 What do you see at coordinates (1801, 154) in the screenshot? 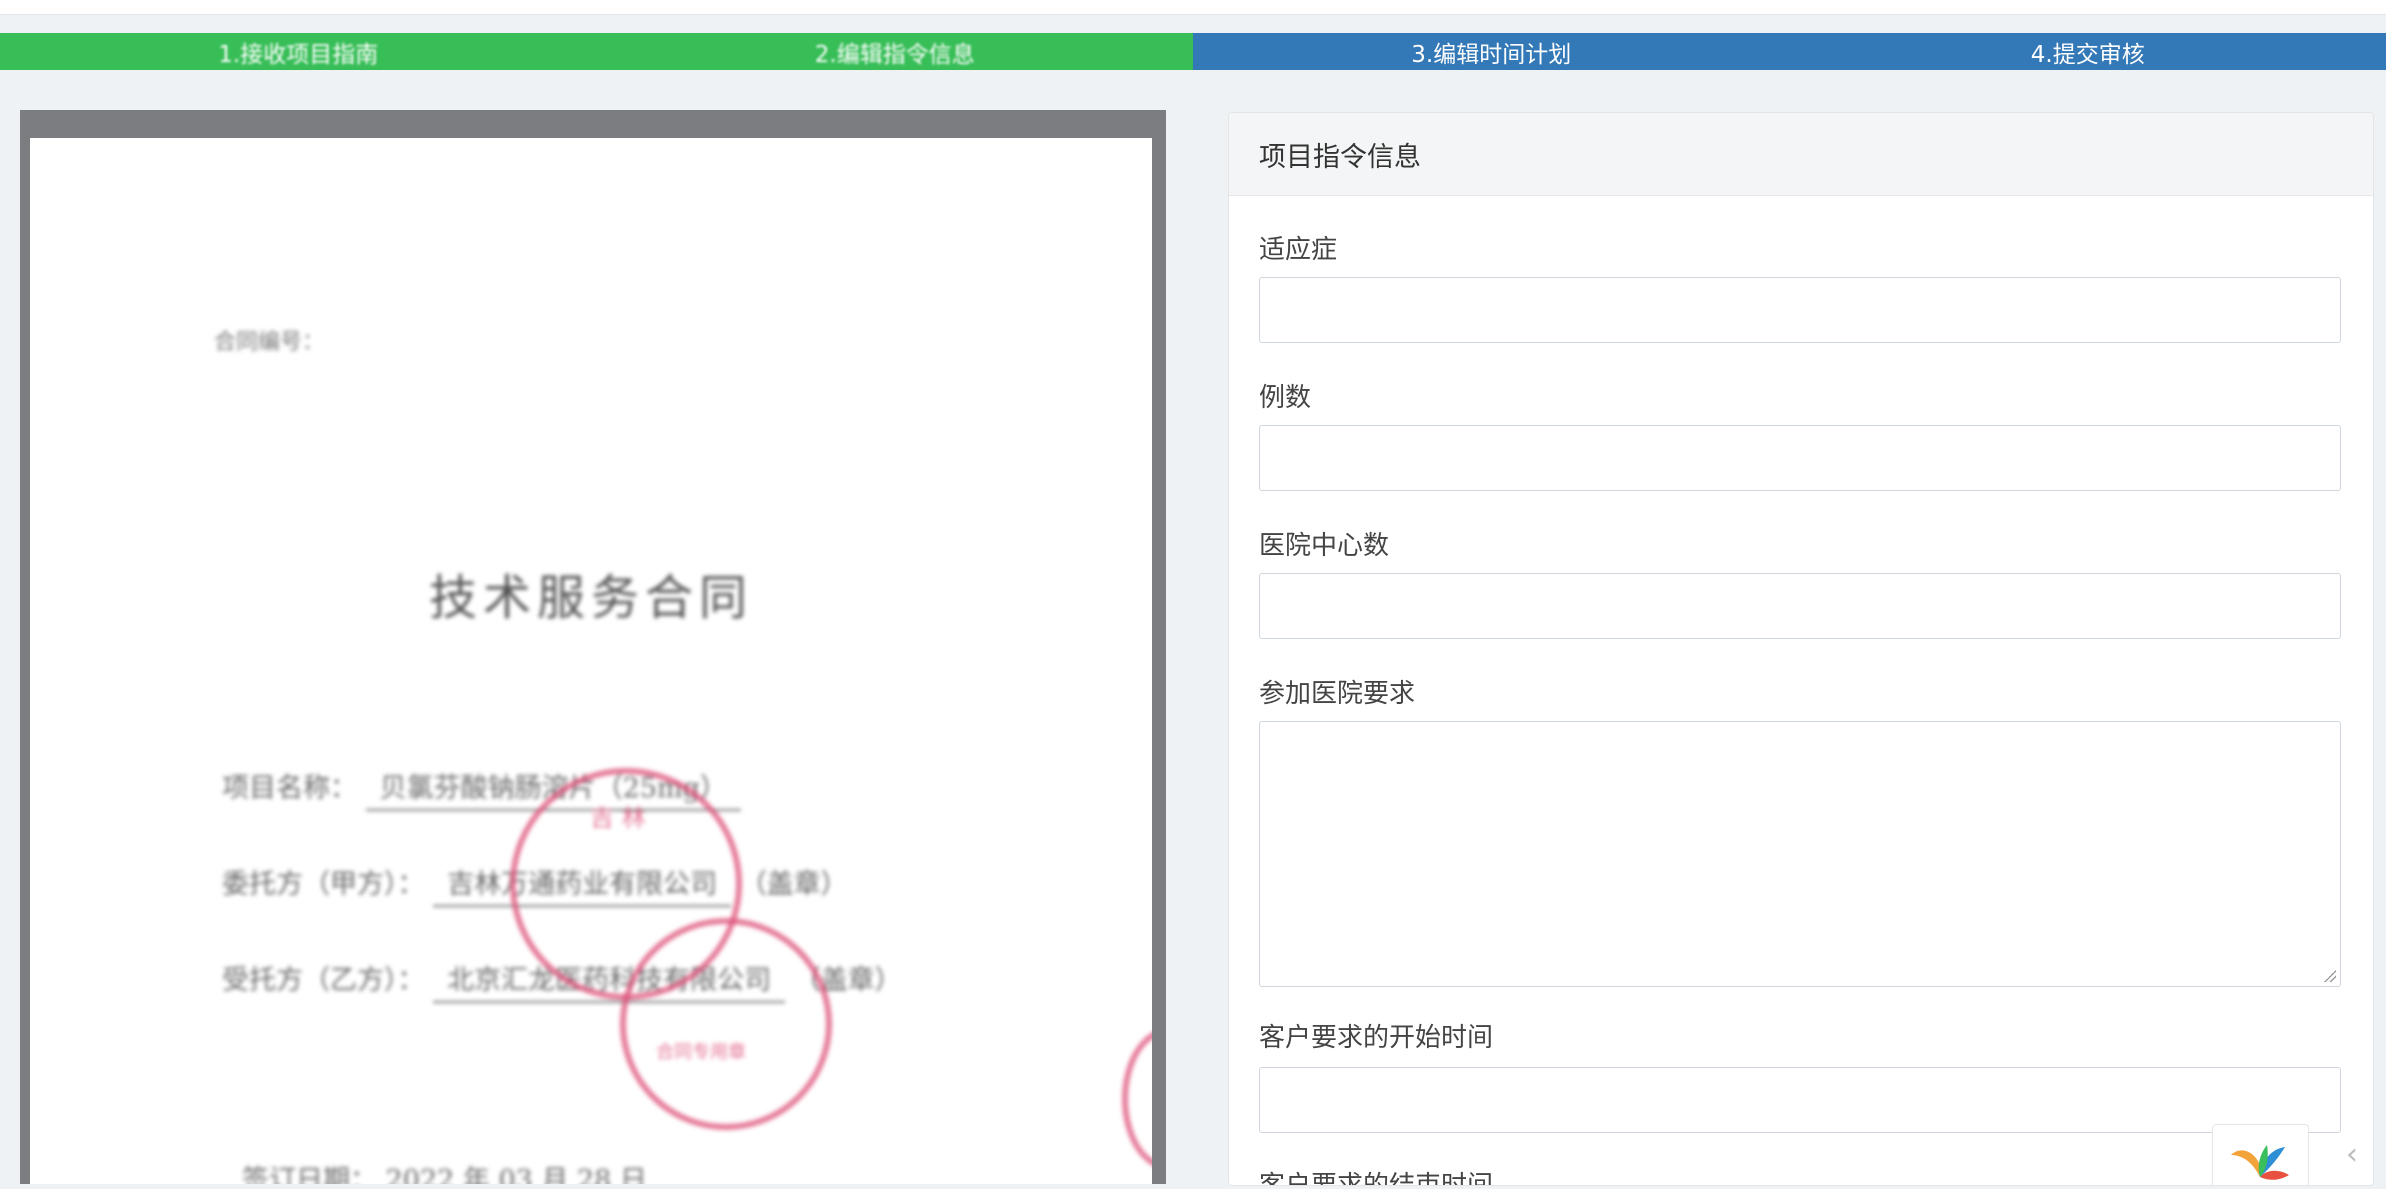
I see `panel-title: 项目指令信息` at bounding box center [1801, 154].